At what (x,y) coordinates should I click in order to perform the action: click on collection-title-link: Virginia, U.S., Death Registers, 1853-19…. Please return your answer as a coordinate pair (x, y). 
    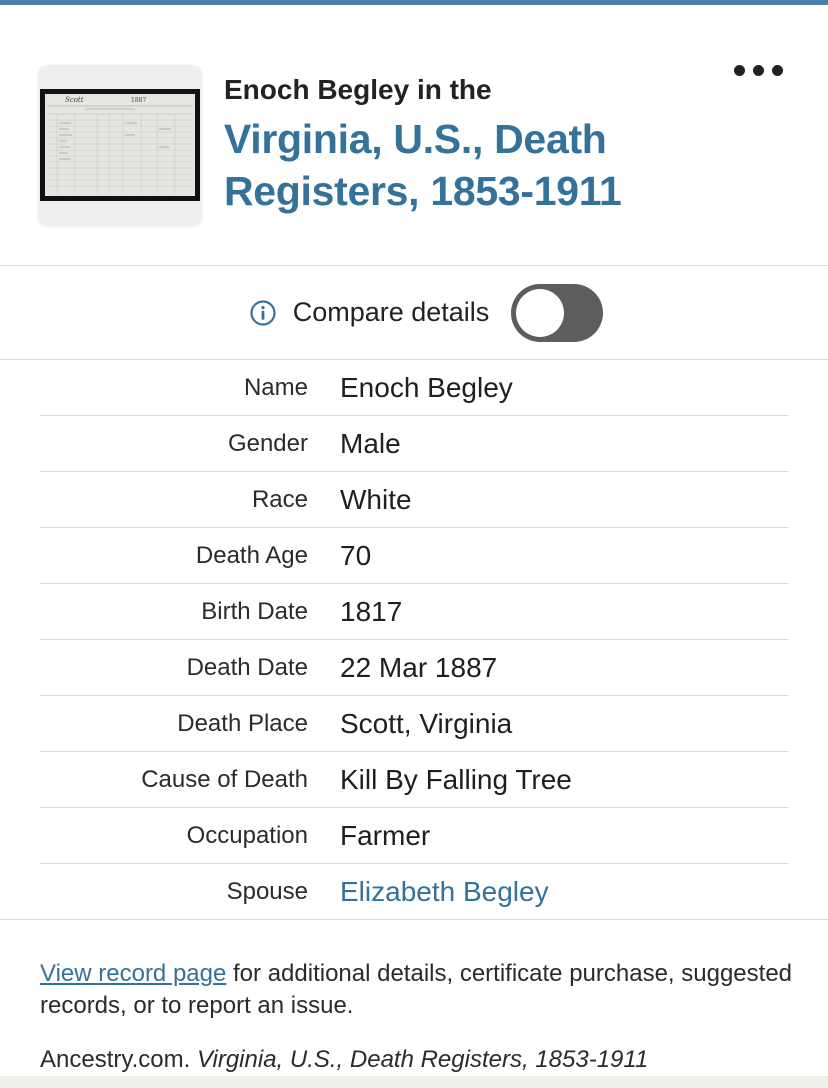
    Looking at the image, I should click on (459, 165).